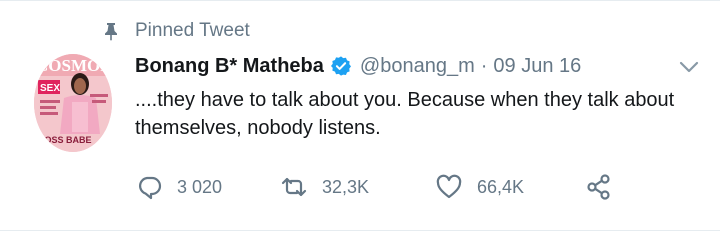 This screenshot has width=720, height=240. I want to click on avatar: COSMOPOLITAN SEX BOSS BABE, so click(73, 103).